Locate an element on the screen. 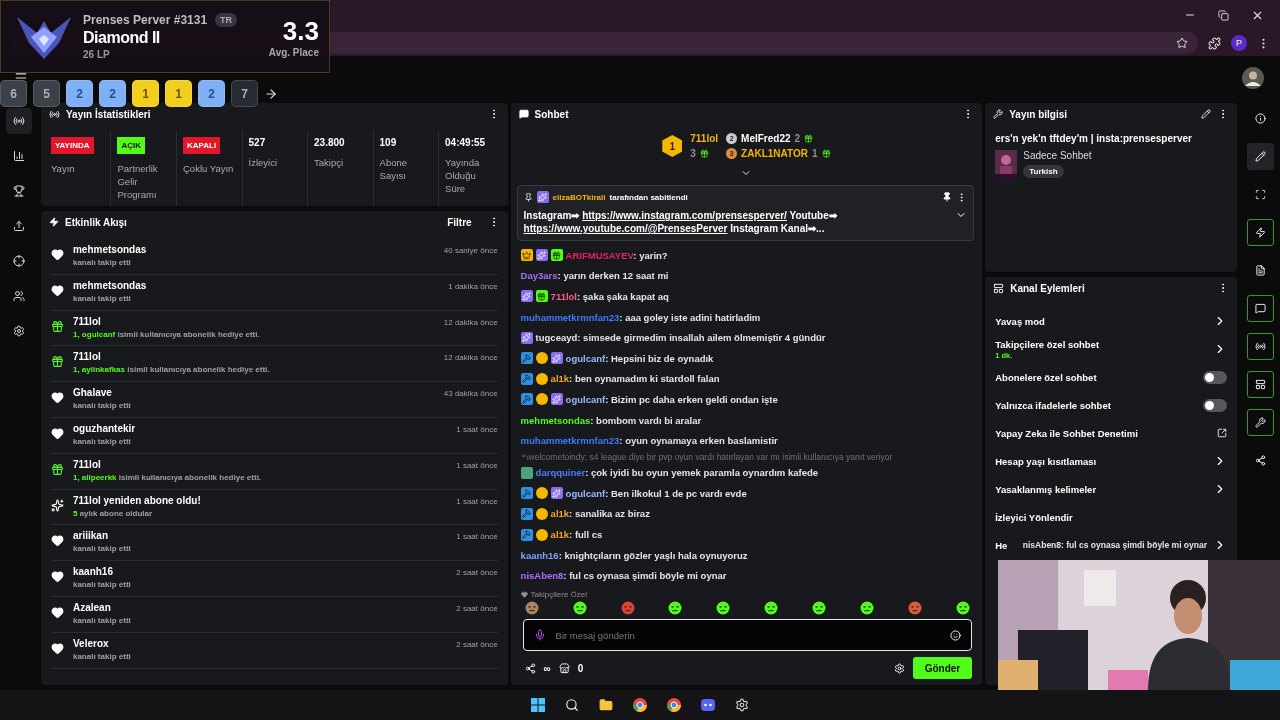 Image resolution: width=1280 pixels, height=720 pixels. gift-count: 3 is located at coordinates (693, 153).